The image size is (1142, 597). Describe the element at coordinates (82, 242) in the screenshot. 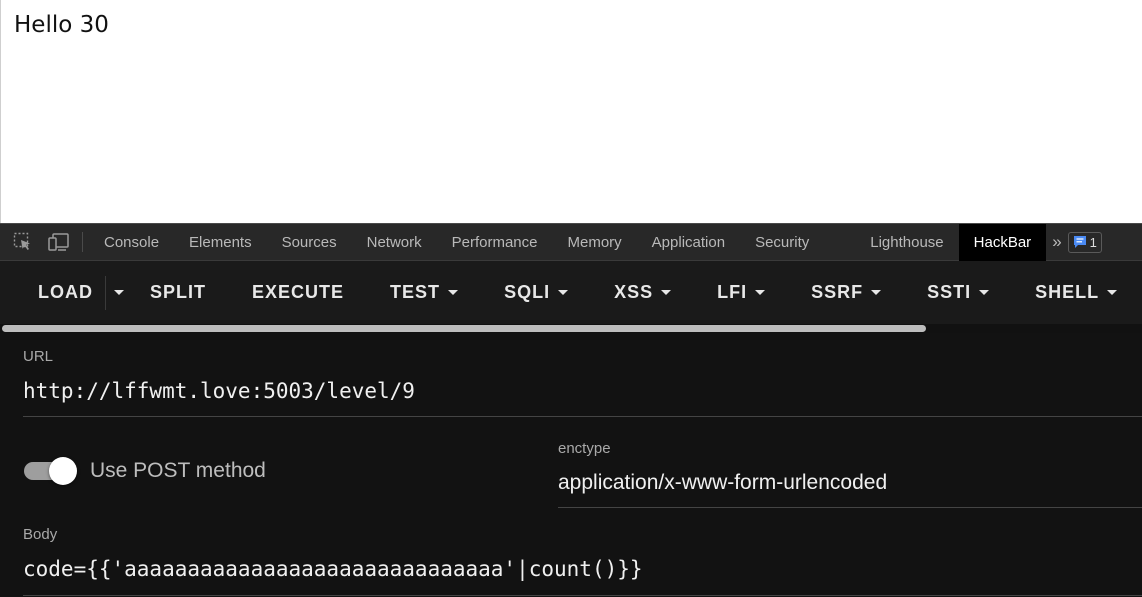

I see `tab-separator` at that location.